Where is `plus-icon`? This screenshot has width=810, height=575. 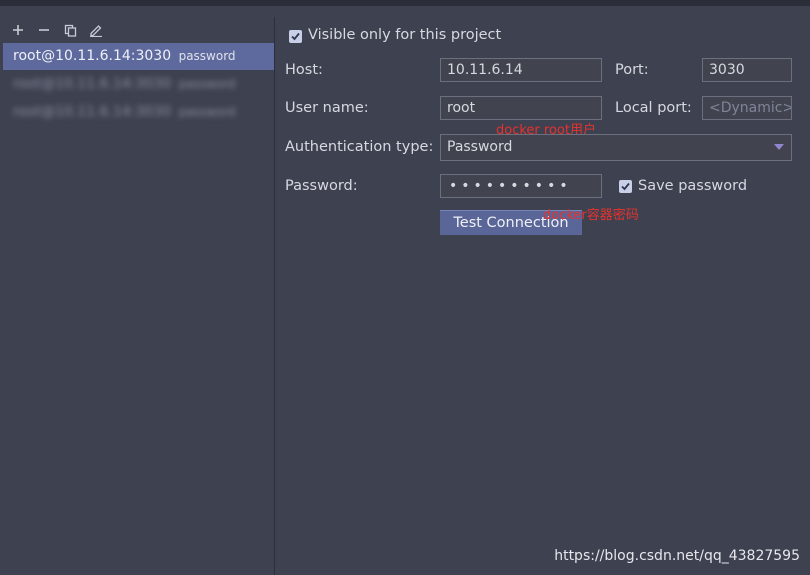
plus-icon is located at coordinates (18, 30).